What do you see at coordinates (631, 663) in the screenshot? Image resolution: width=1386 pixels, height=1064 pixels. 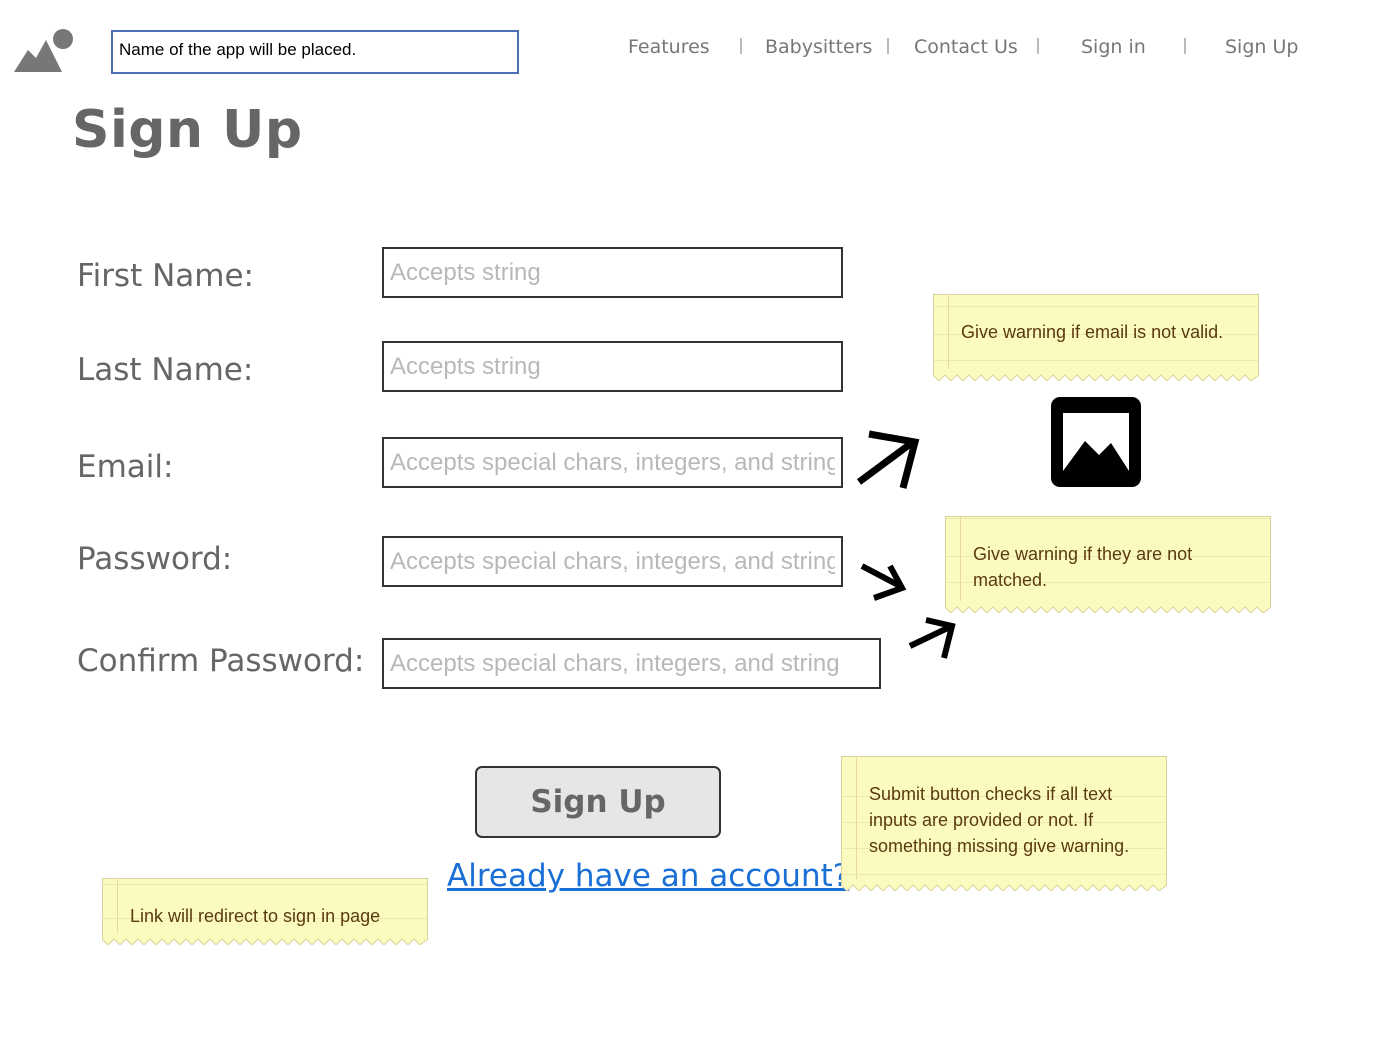 I see `confirm-password-input` at bounding box center [631, 663].